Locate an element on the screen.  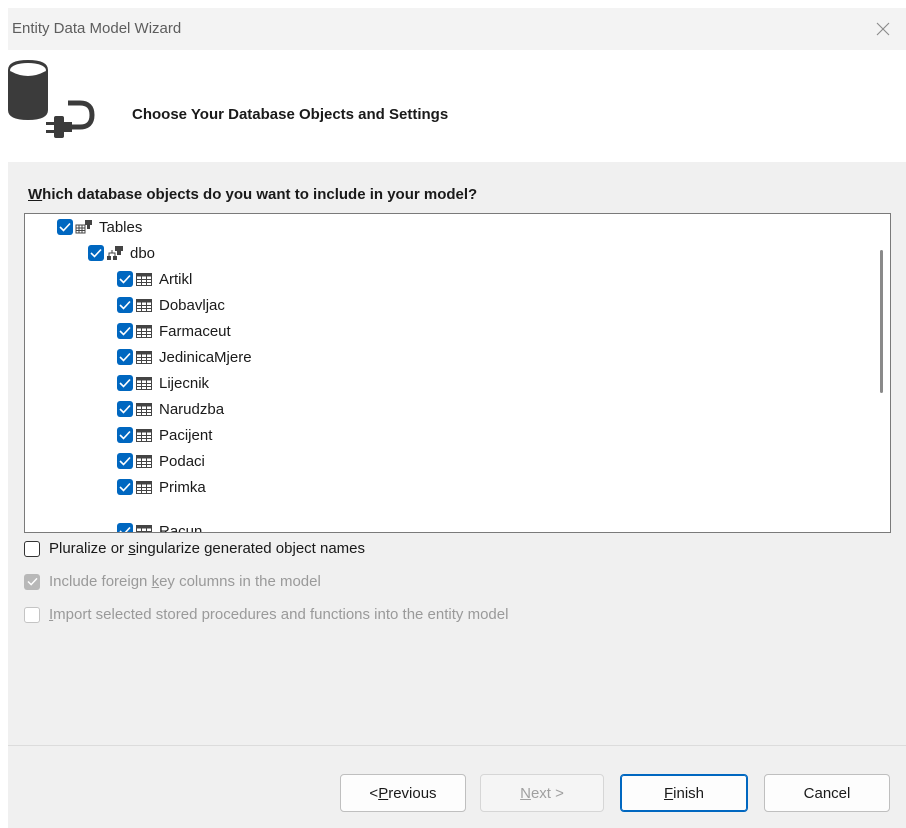
tree-node-label: Tables is located at coordinates (121, 227).